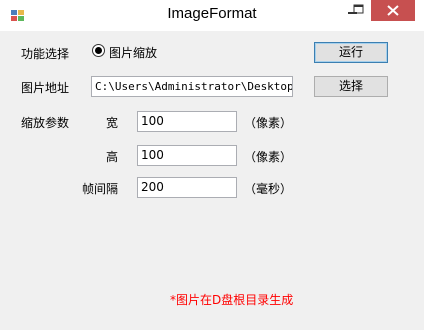 The height and width of the screenshot is (330, 424). What do you see at coordinates (268, 157) in the screenshot?
I see `height-unit-label: （像素）` at bounding box center [268, 157].